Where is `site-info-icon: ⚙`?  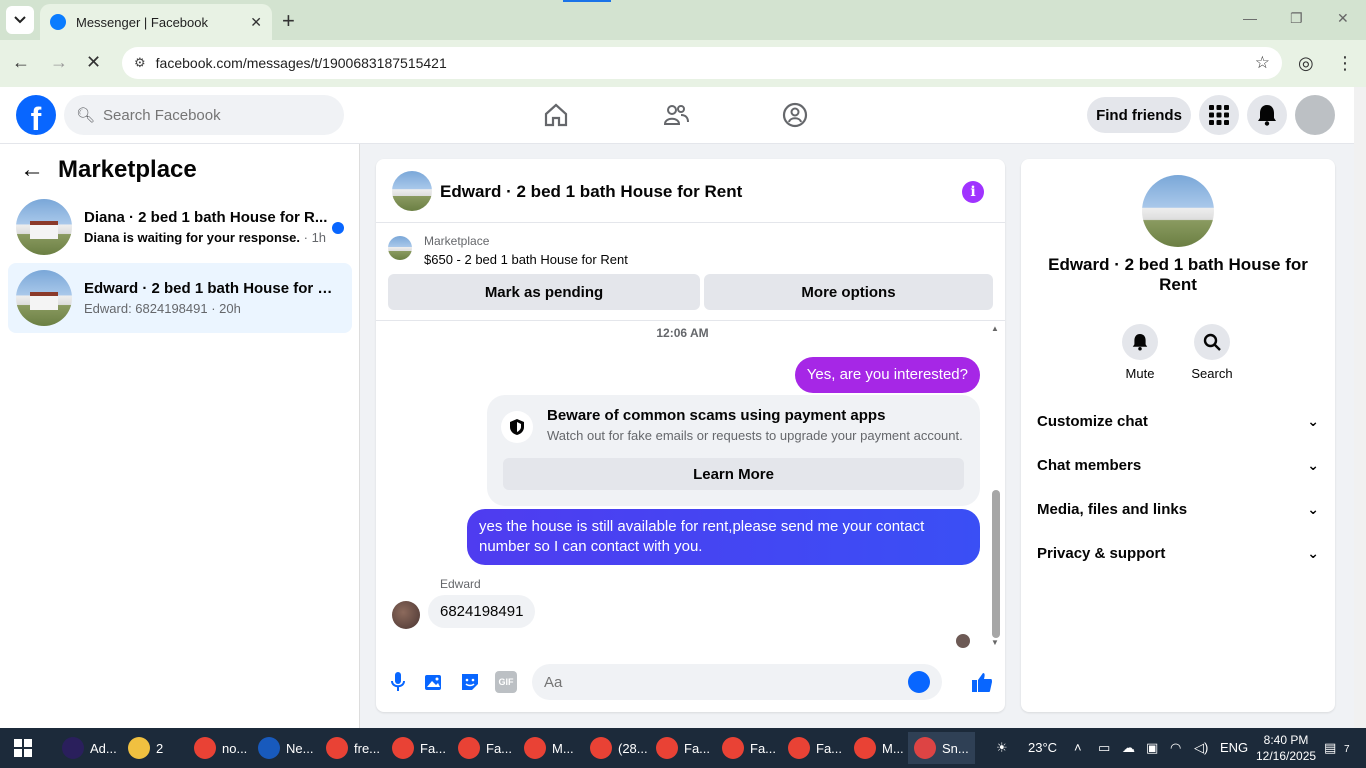 site-info-icon: ⚙ is located at coordinates (140, 63).